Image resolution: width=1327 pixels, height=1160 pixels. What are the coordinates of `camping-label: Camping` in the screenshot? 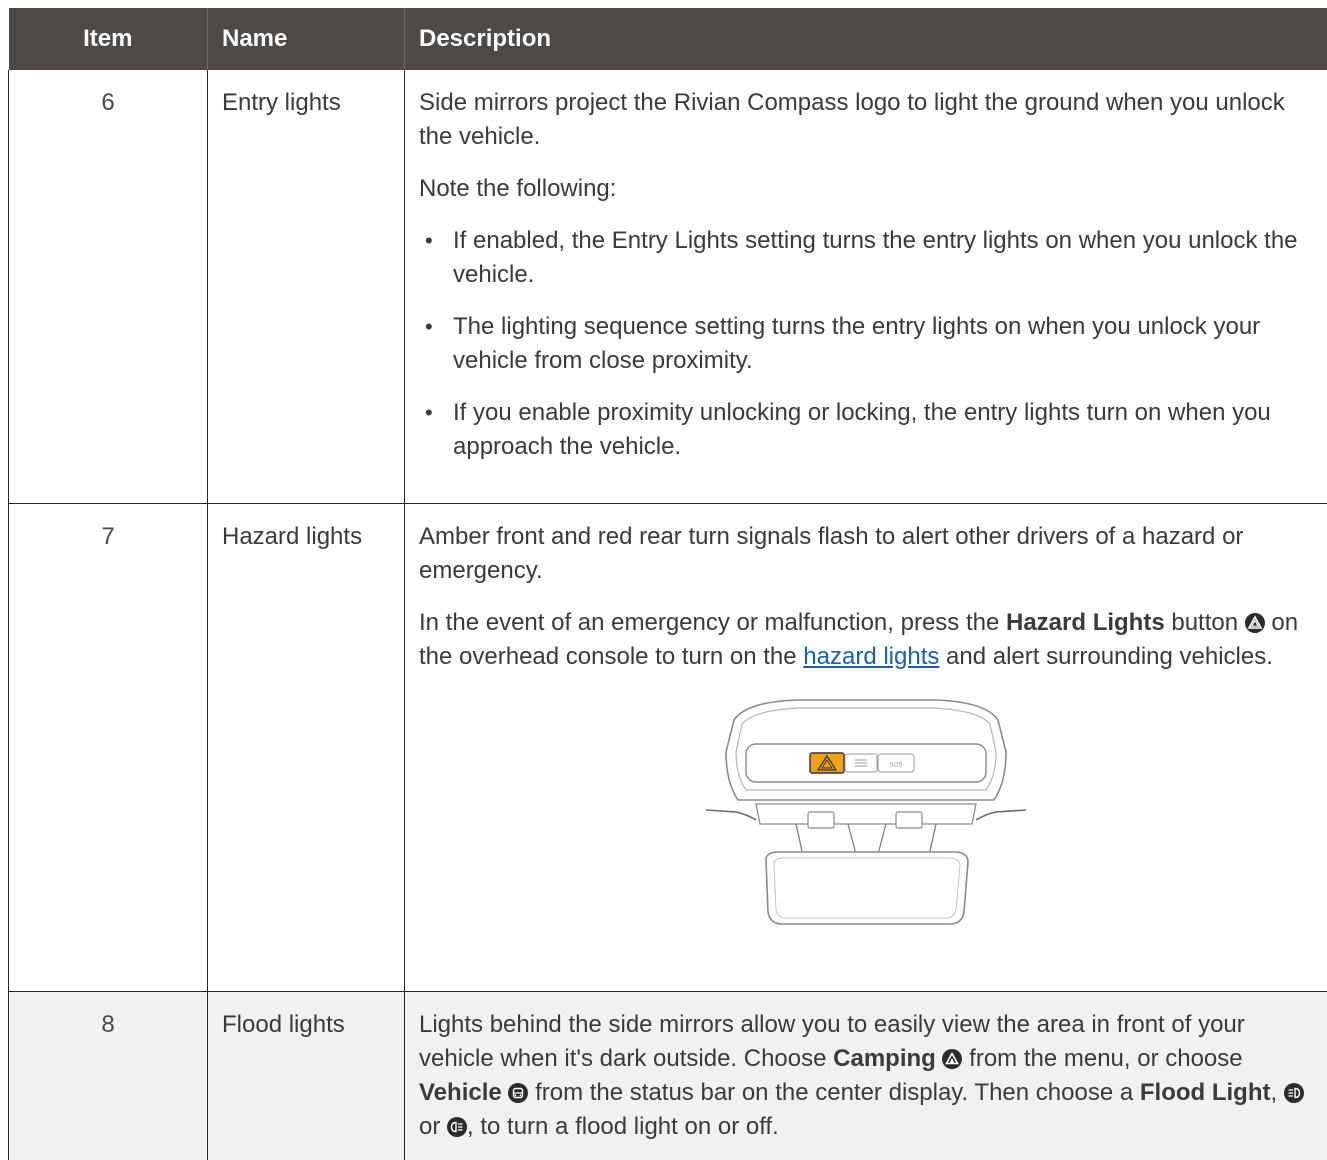 It's located at (884, 1058).